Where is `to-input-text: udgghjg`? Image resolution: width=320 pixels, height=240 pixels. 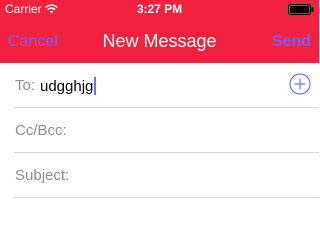 to-input-text: udgghjg is located at coordinates (67, 86).